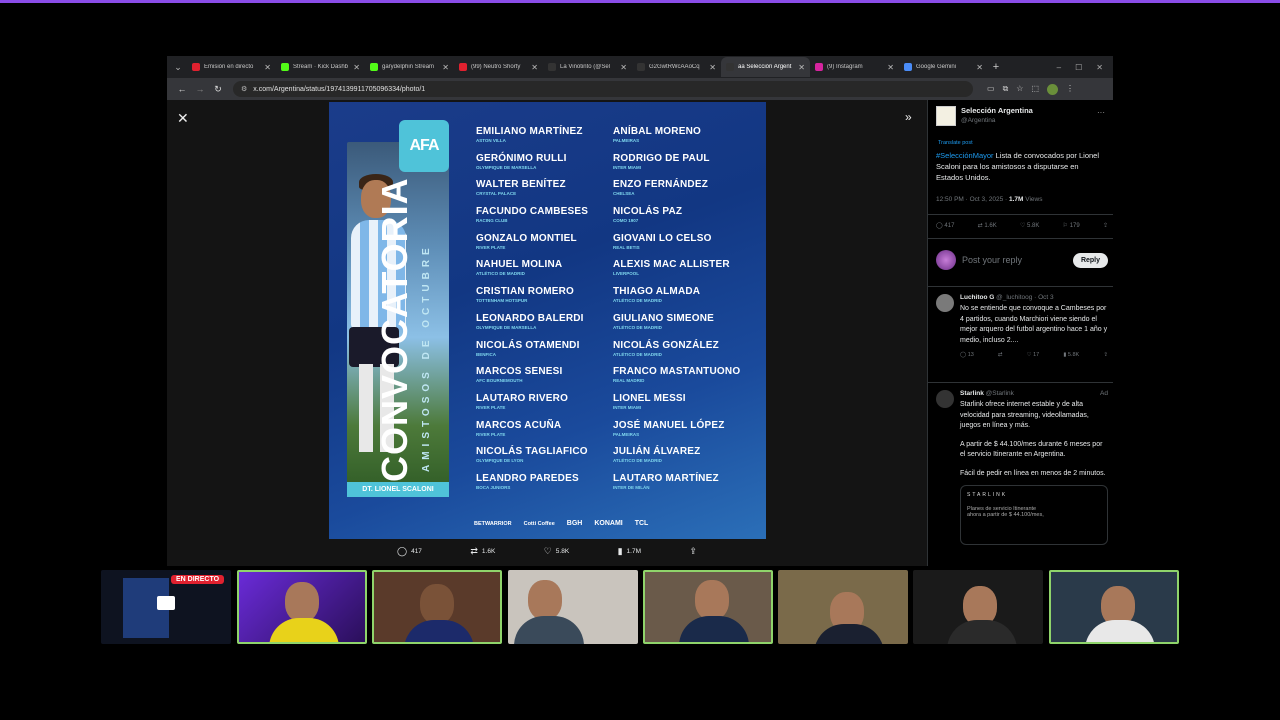  What do you see at coordinates (587, 67) in the screenshot?
I see `browser-tab: La Vinotinto (@Sel ✕` at bounding box center [587, 67].